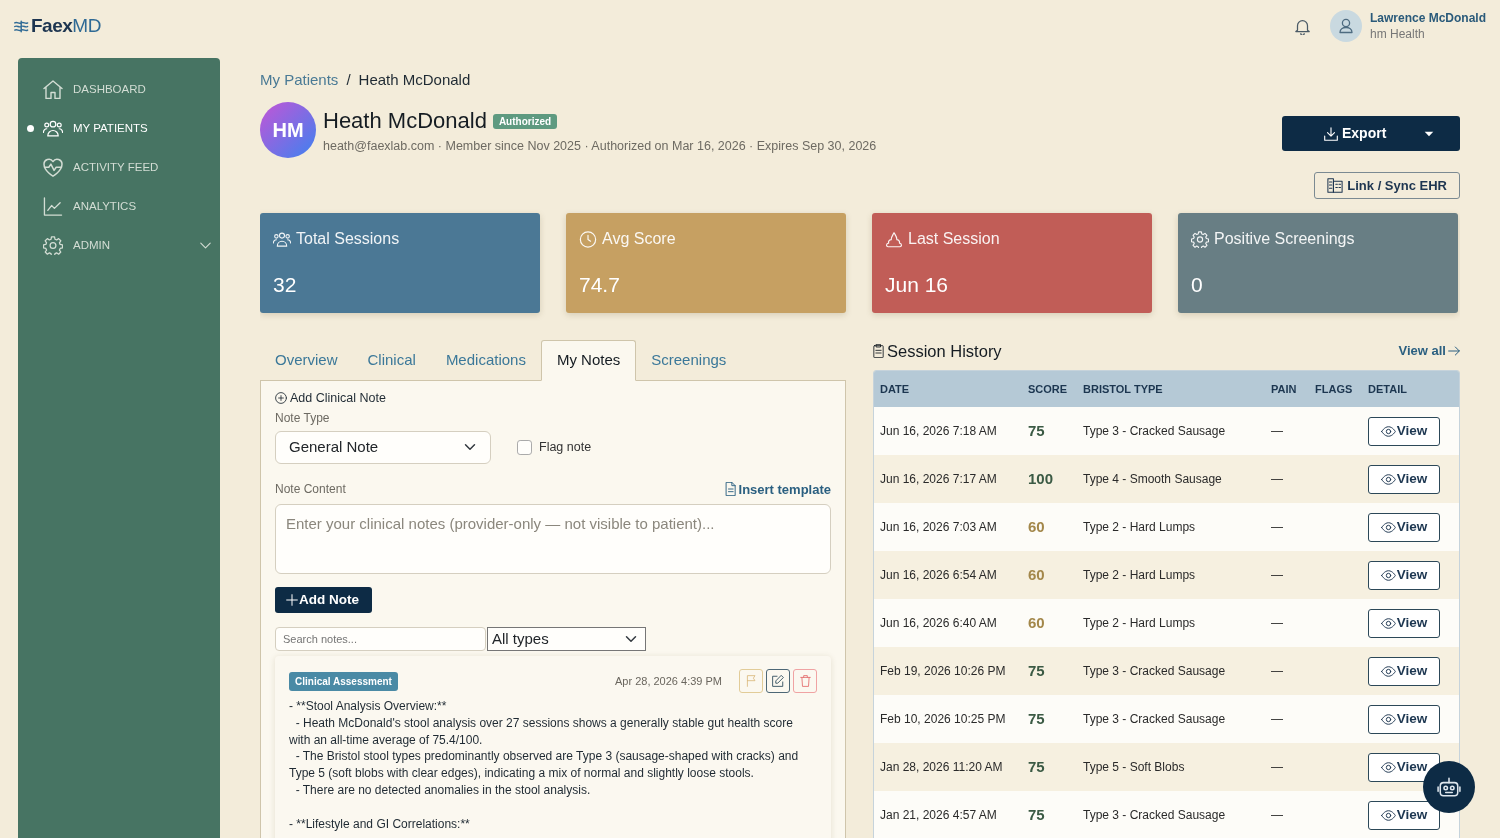 The width and height of the screenshot is (1500, 838). Describe the element at coordinates (777, 489) in the screenshot. I see `insert-template-link: Insert template` at that location.